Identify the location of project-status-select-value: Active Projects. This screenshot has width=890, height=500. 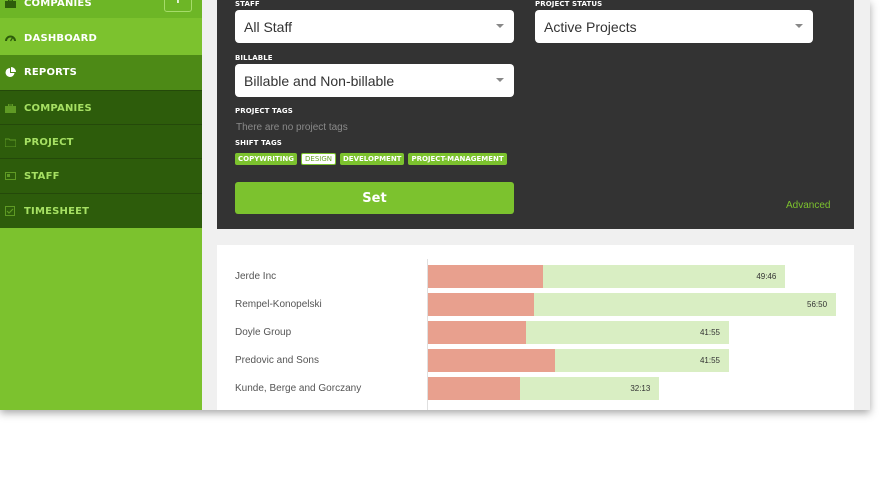
(590, 26).